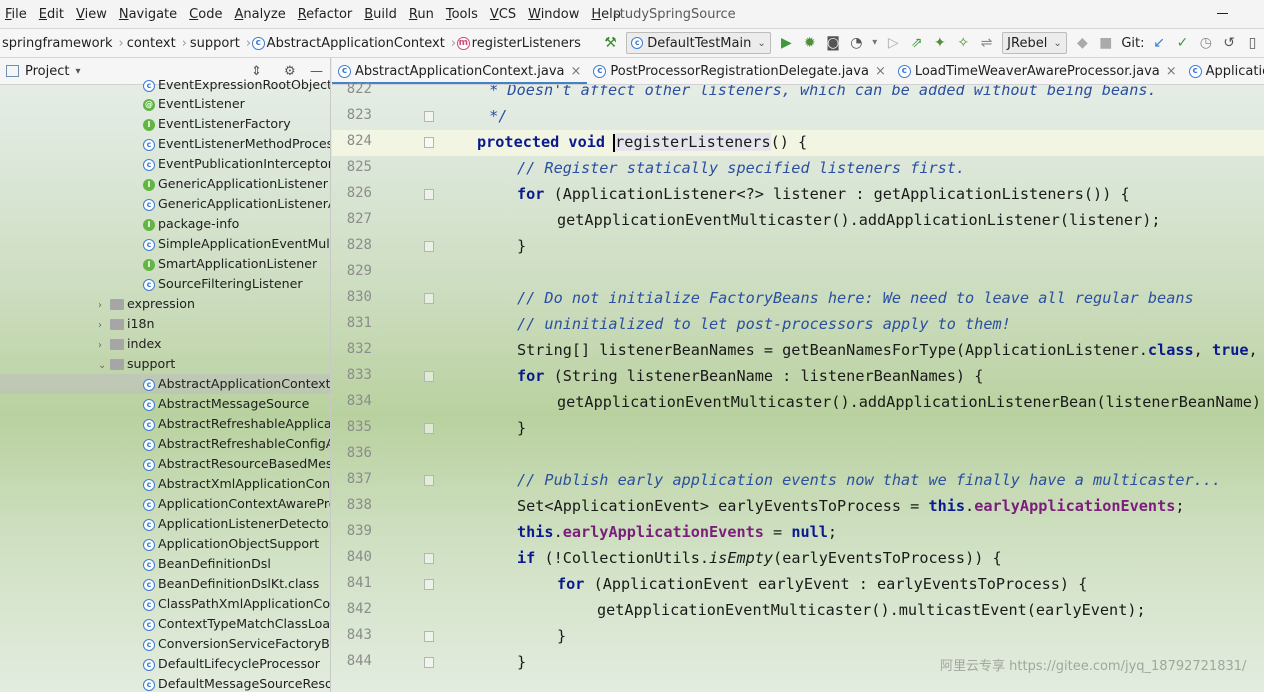 This screenshot has height=692, width=1264. Describe the element at coordinates (191, 224) in the screenshot. I see `tree-item: Ipackage-info` at that location.